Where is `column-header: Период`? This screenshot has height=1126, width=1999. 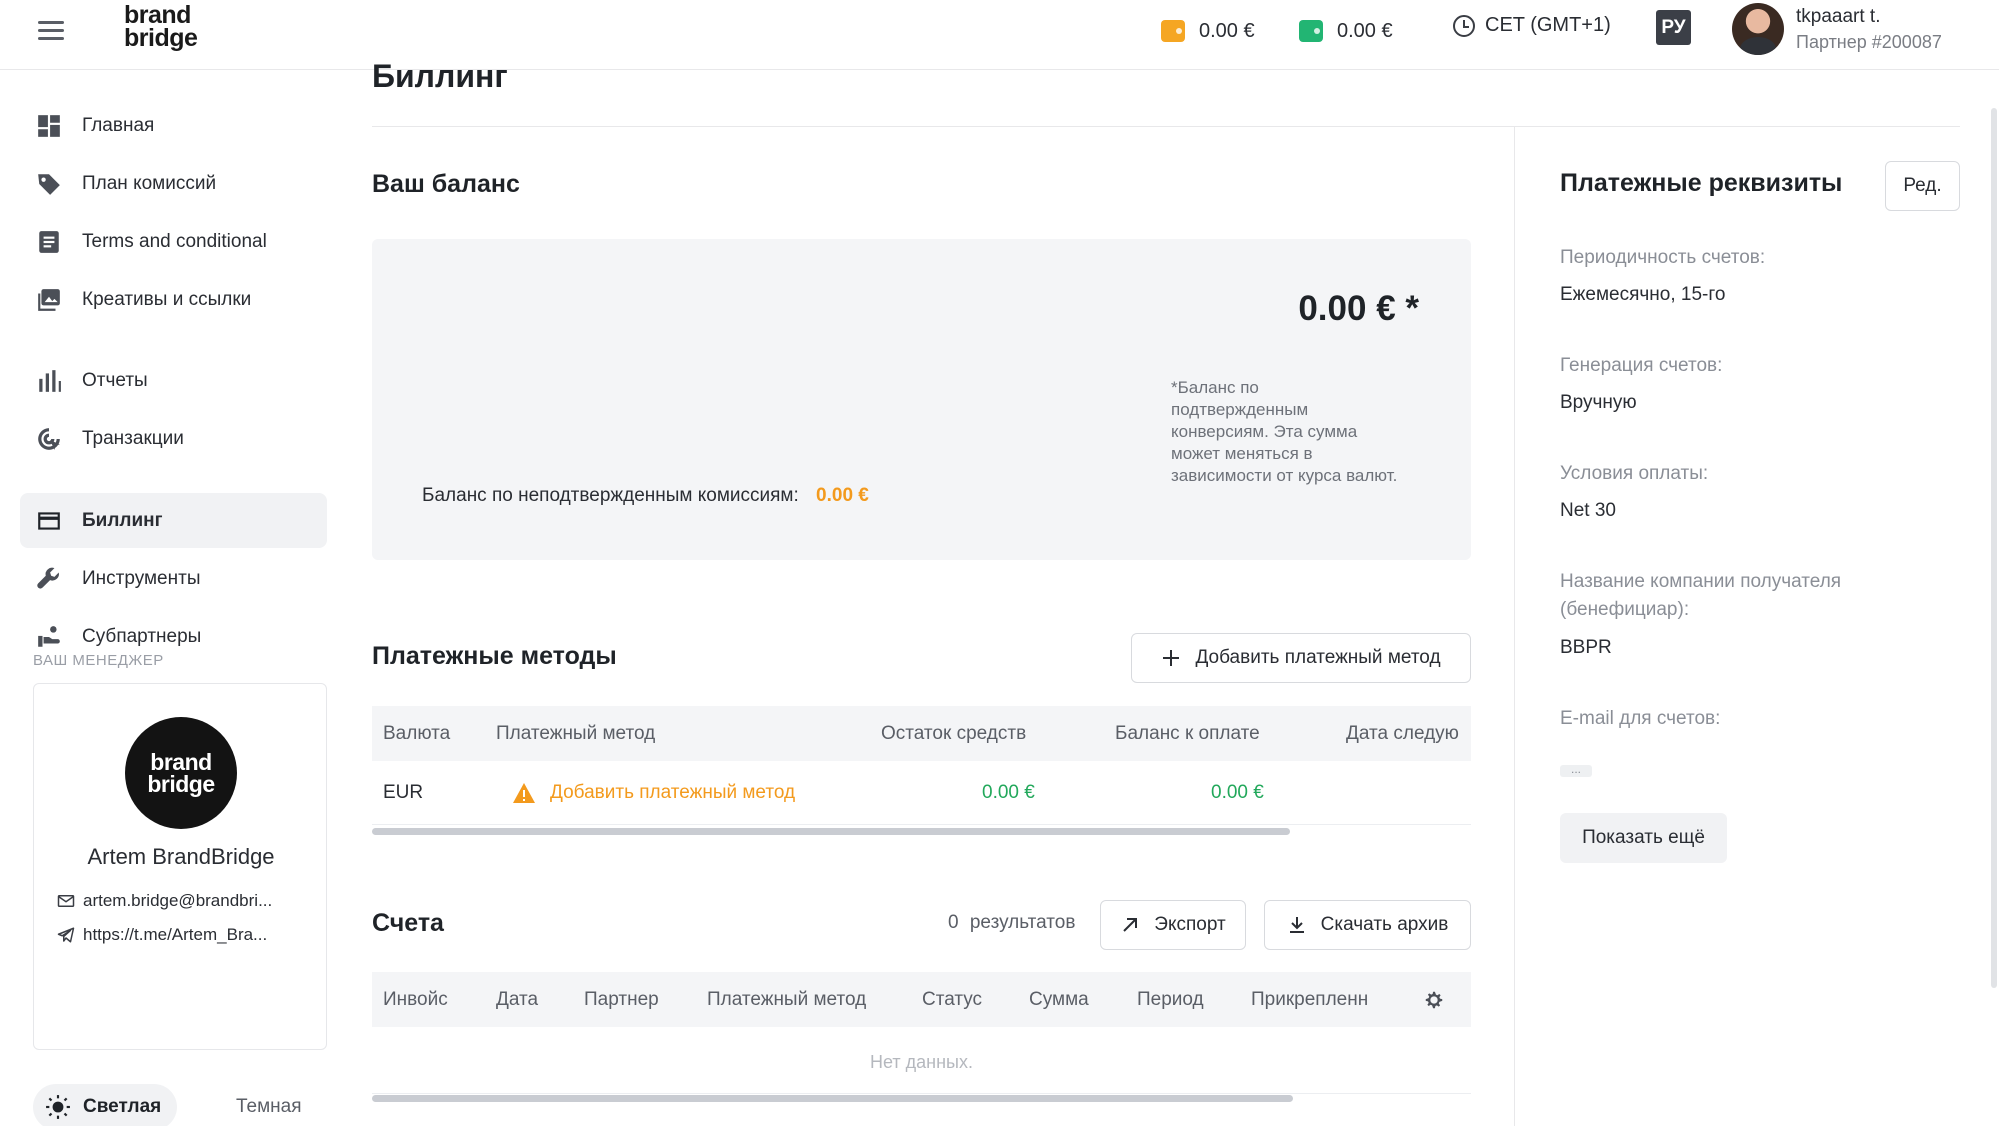
column-header: Период is located at coordinates (1170, 999).